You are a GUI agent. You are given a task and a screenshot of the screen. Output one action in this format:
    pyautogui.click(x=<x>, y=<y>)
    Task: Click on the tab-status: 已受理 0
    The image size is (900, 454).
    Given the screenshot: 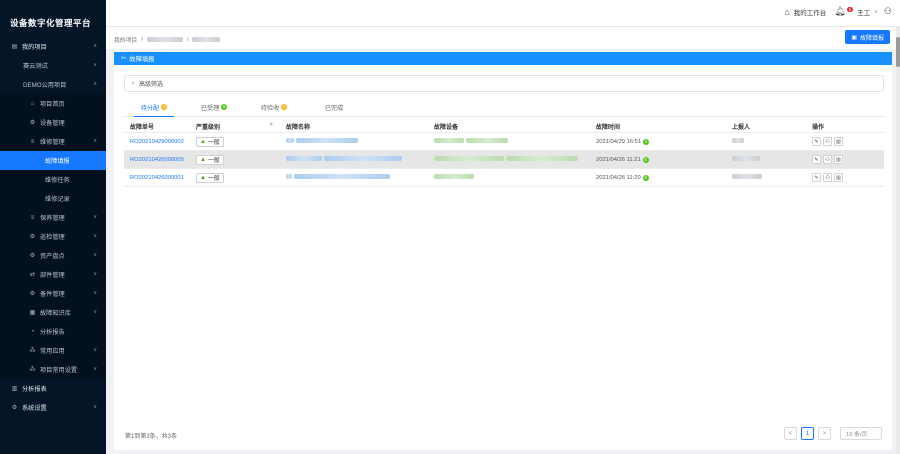 What is the action you would take?
    pyautogui.click(x=214, y=108)
    